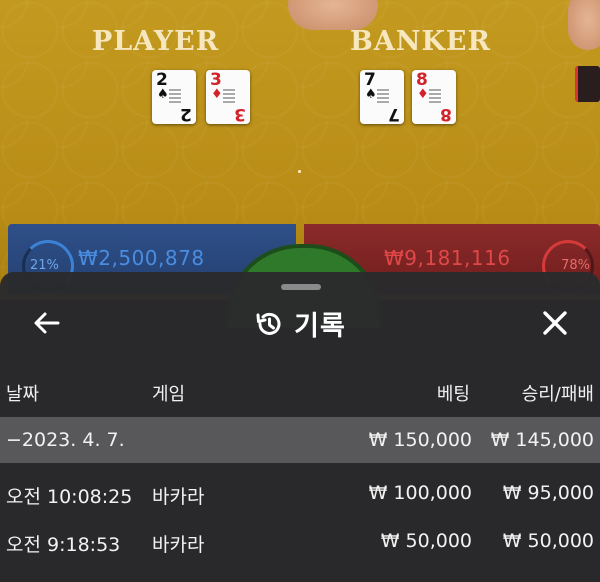 The image size is (600, 582). What do you see at coordinates (575, 265) in the screenshot?
I see `banker-pct: 78%` at bounding box center [575, 265].